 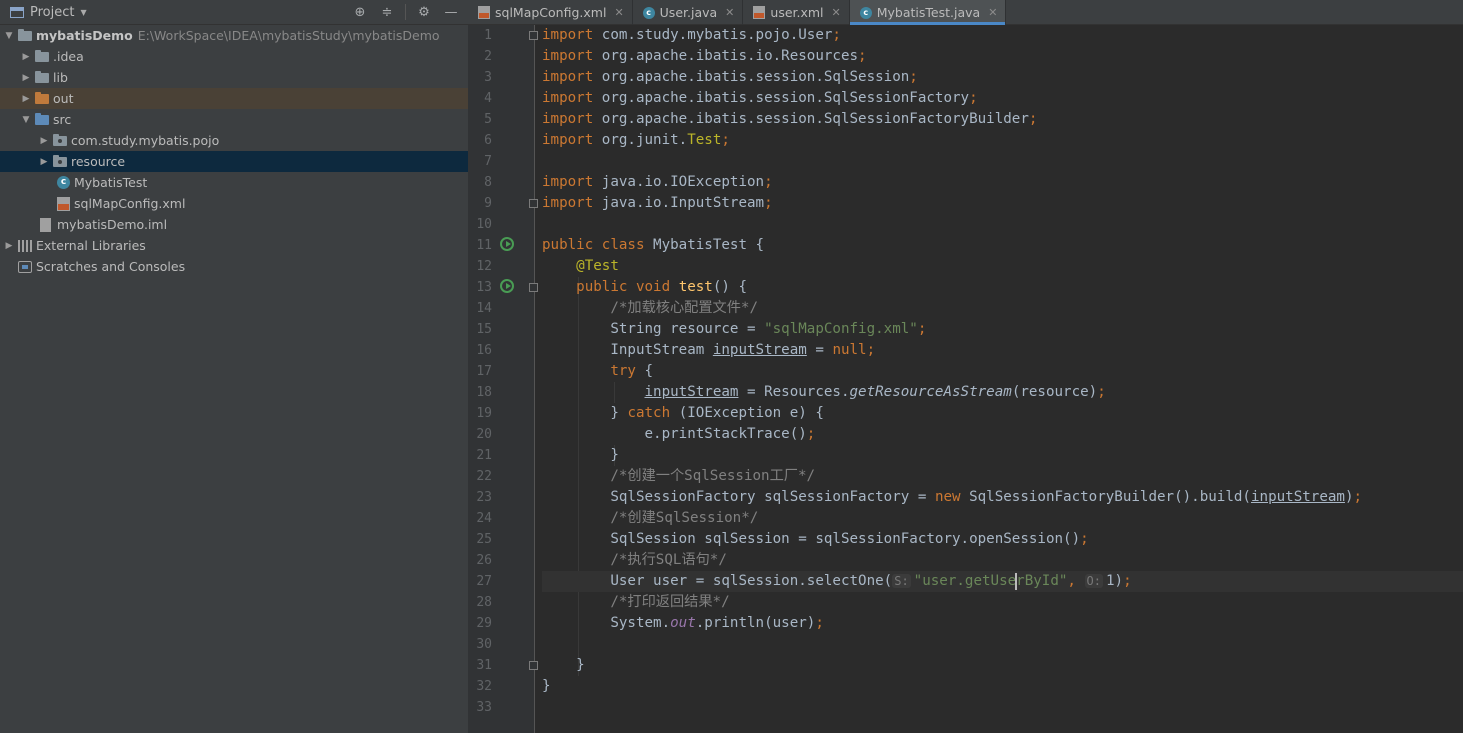 I want to click on tree-item-label: External Libraries, so click(x=91, y=245).